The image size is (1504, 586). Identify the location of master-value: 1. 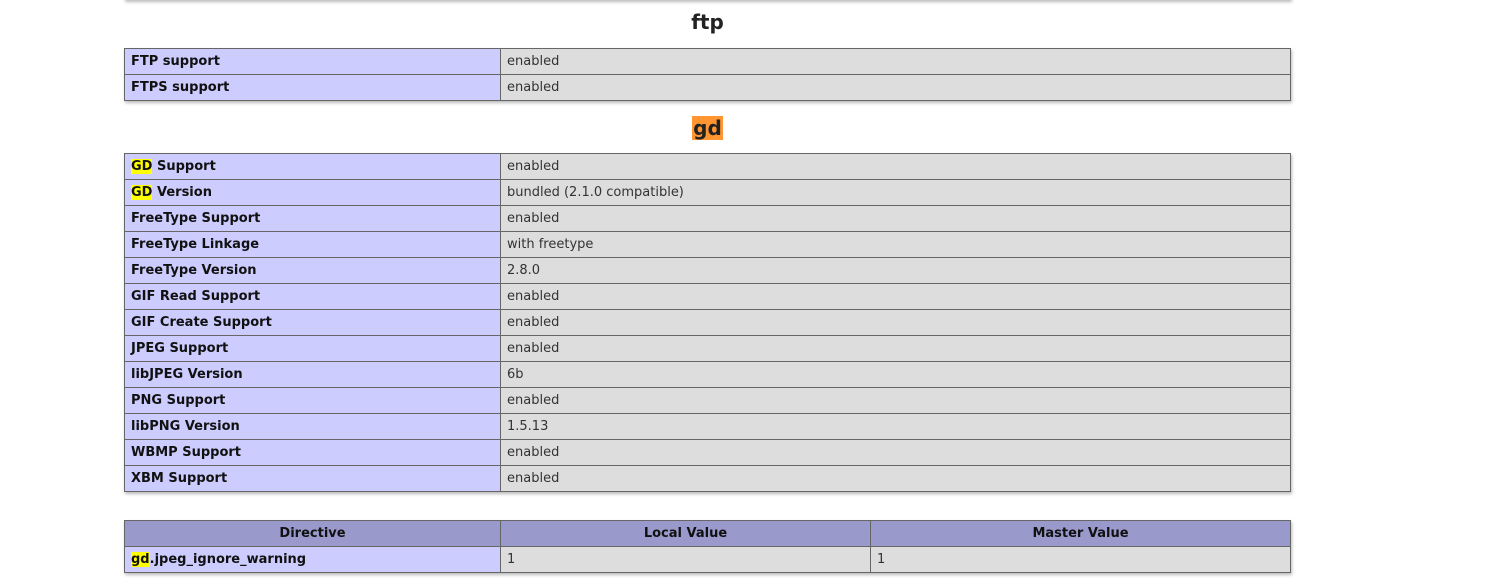
(1080, 559).